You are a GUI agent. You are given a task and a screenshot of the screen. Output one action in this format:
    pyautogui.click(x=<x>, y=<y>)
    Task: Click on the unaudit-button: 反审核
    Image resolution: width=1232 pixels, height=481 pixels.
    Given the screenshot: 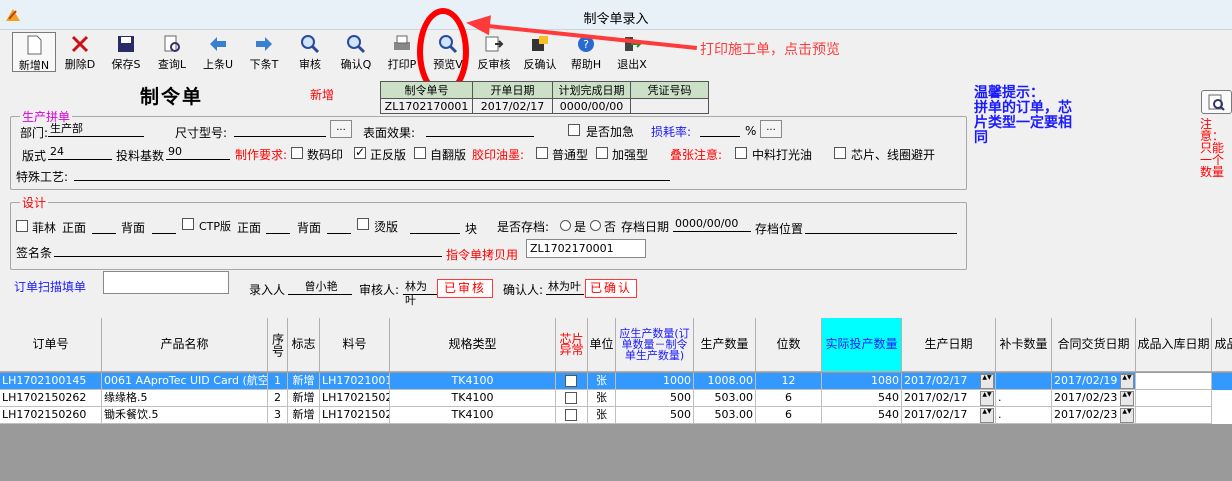 What is the action you would take?
    pyautogui.click(x=494, y=52)
    